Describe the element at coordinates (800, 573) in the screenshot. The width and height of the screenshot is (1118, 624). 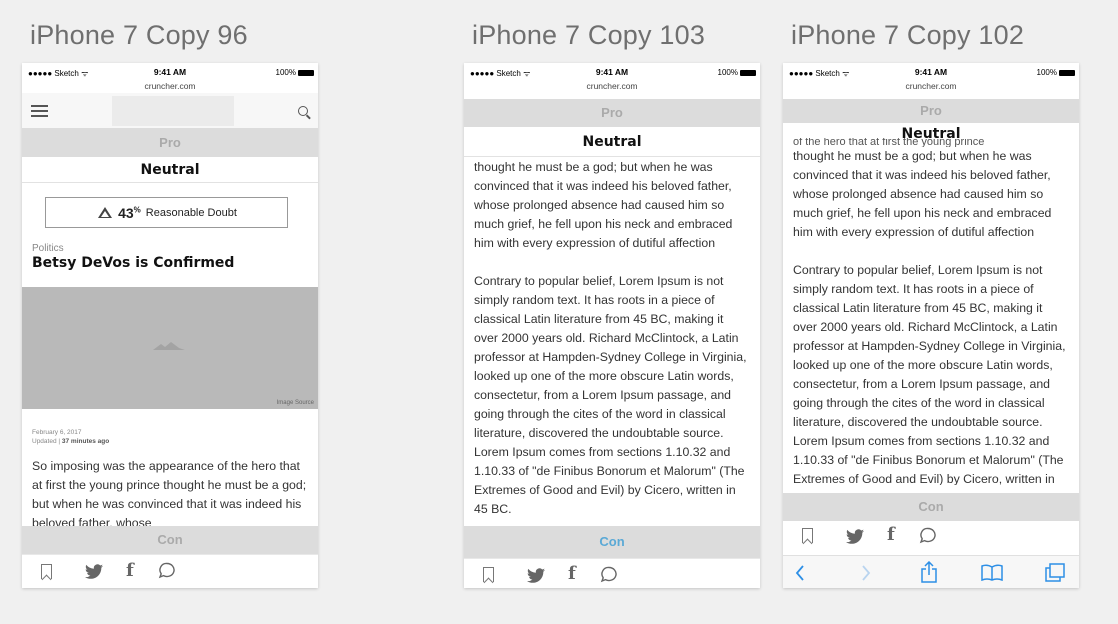
I see `back-icon` at that location.